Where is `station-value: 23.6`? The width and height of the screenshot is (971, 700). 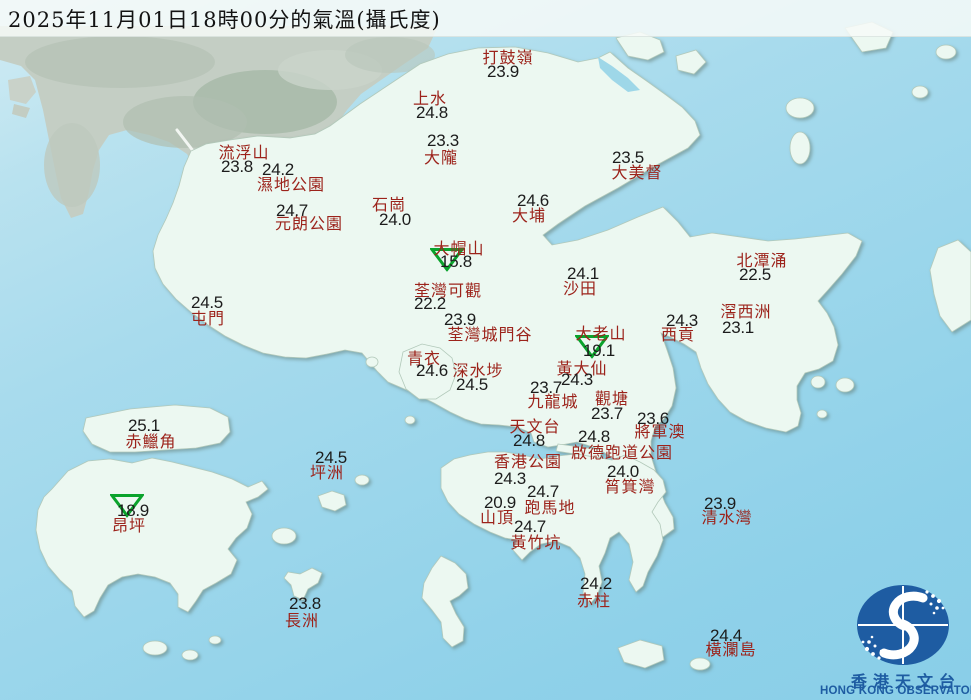
station-value: 23.6 is located at coordinates (653, 418).